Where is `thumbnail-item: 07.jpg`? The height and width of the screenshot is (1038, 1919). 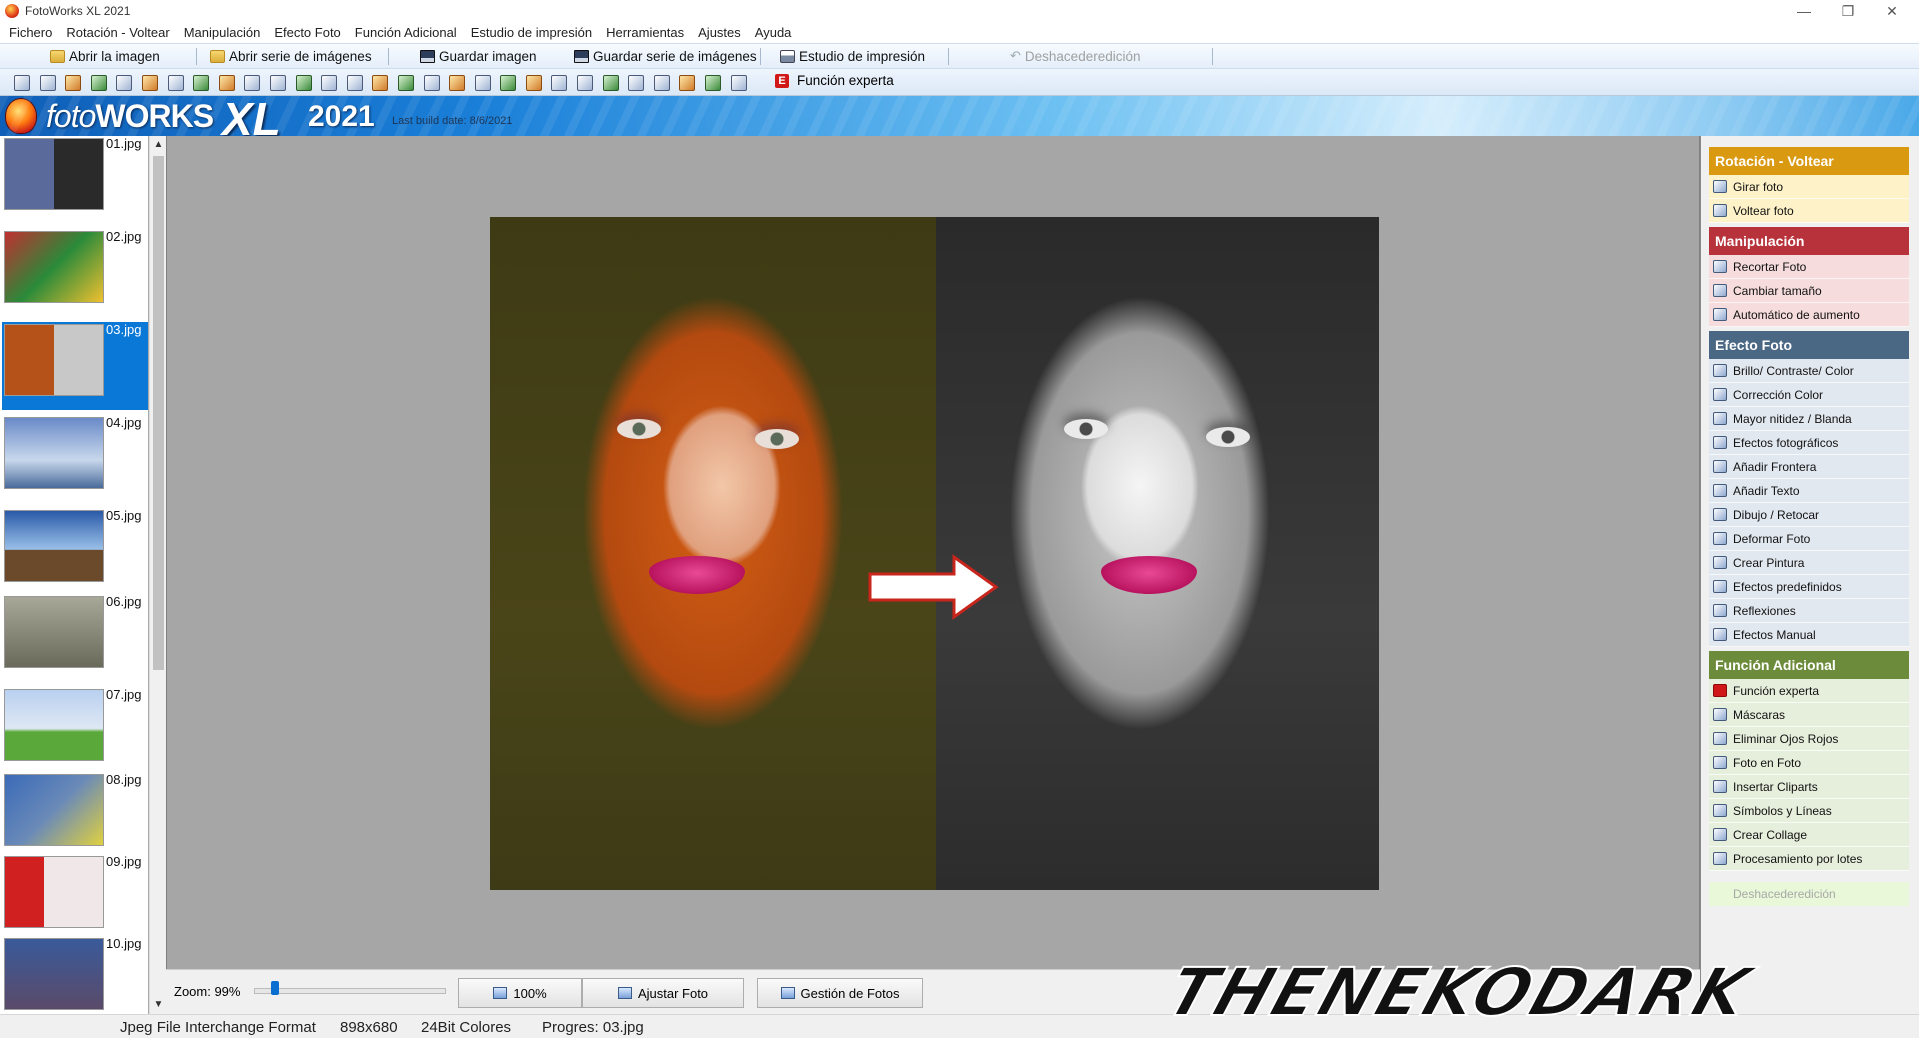
thumbnail-item: 07.jpg is located at coordinates (75, 731).